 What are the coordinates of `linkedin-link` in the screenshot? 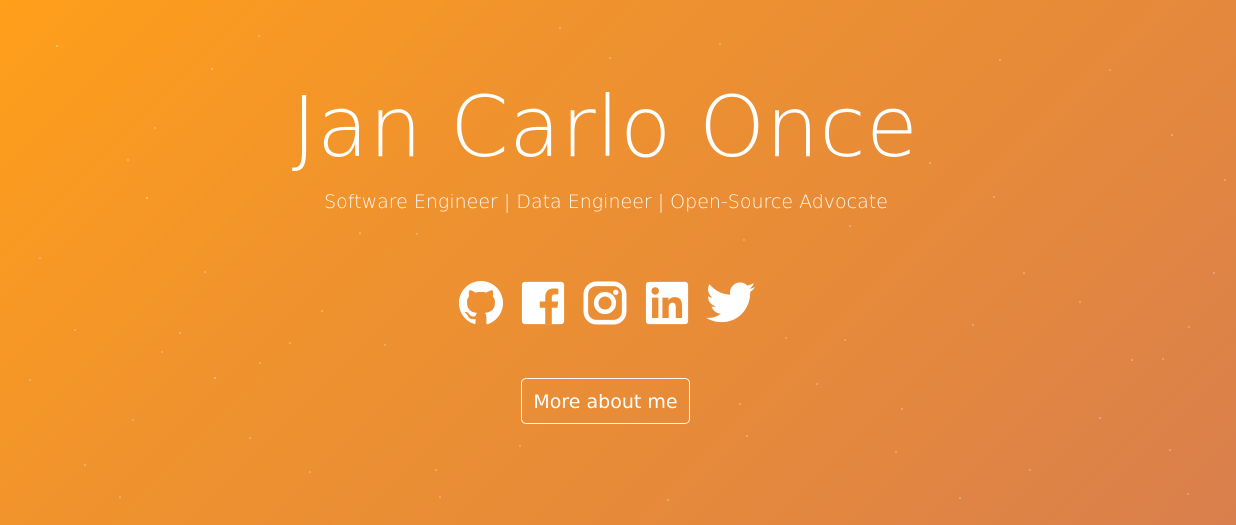 It's located at (667, 303).